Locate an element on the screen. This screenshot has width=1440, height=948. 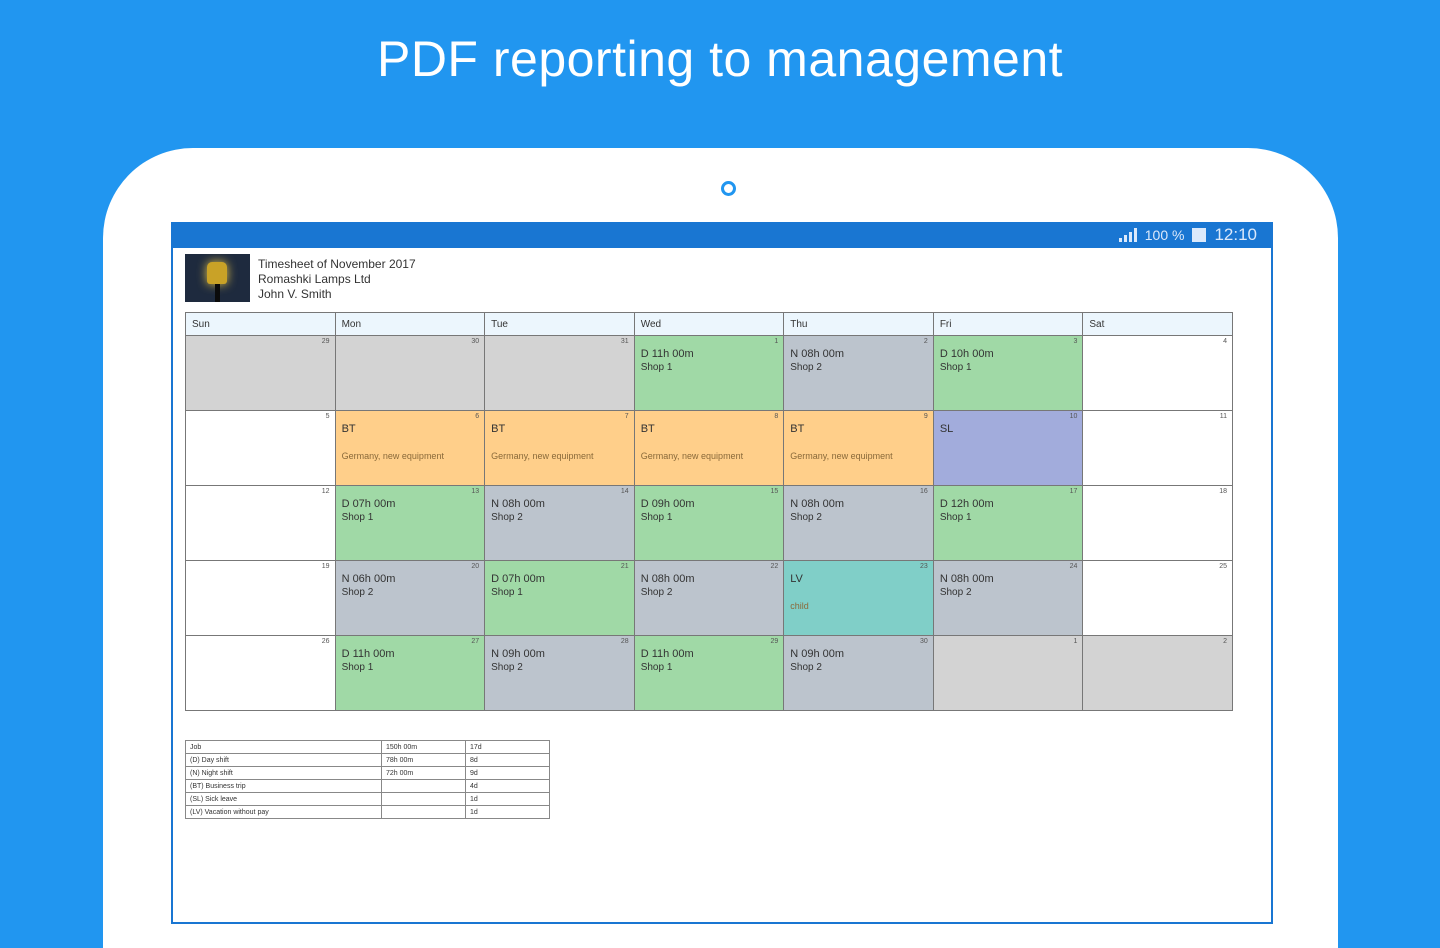
day-number: 10 is located at coordinates (1073, 416).